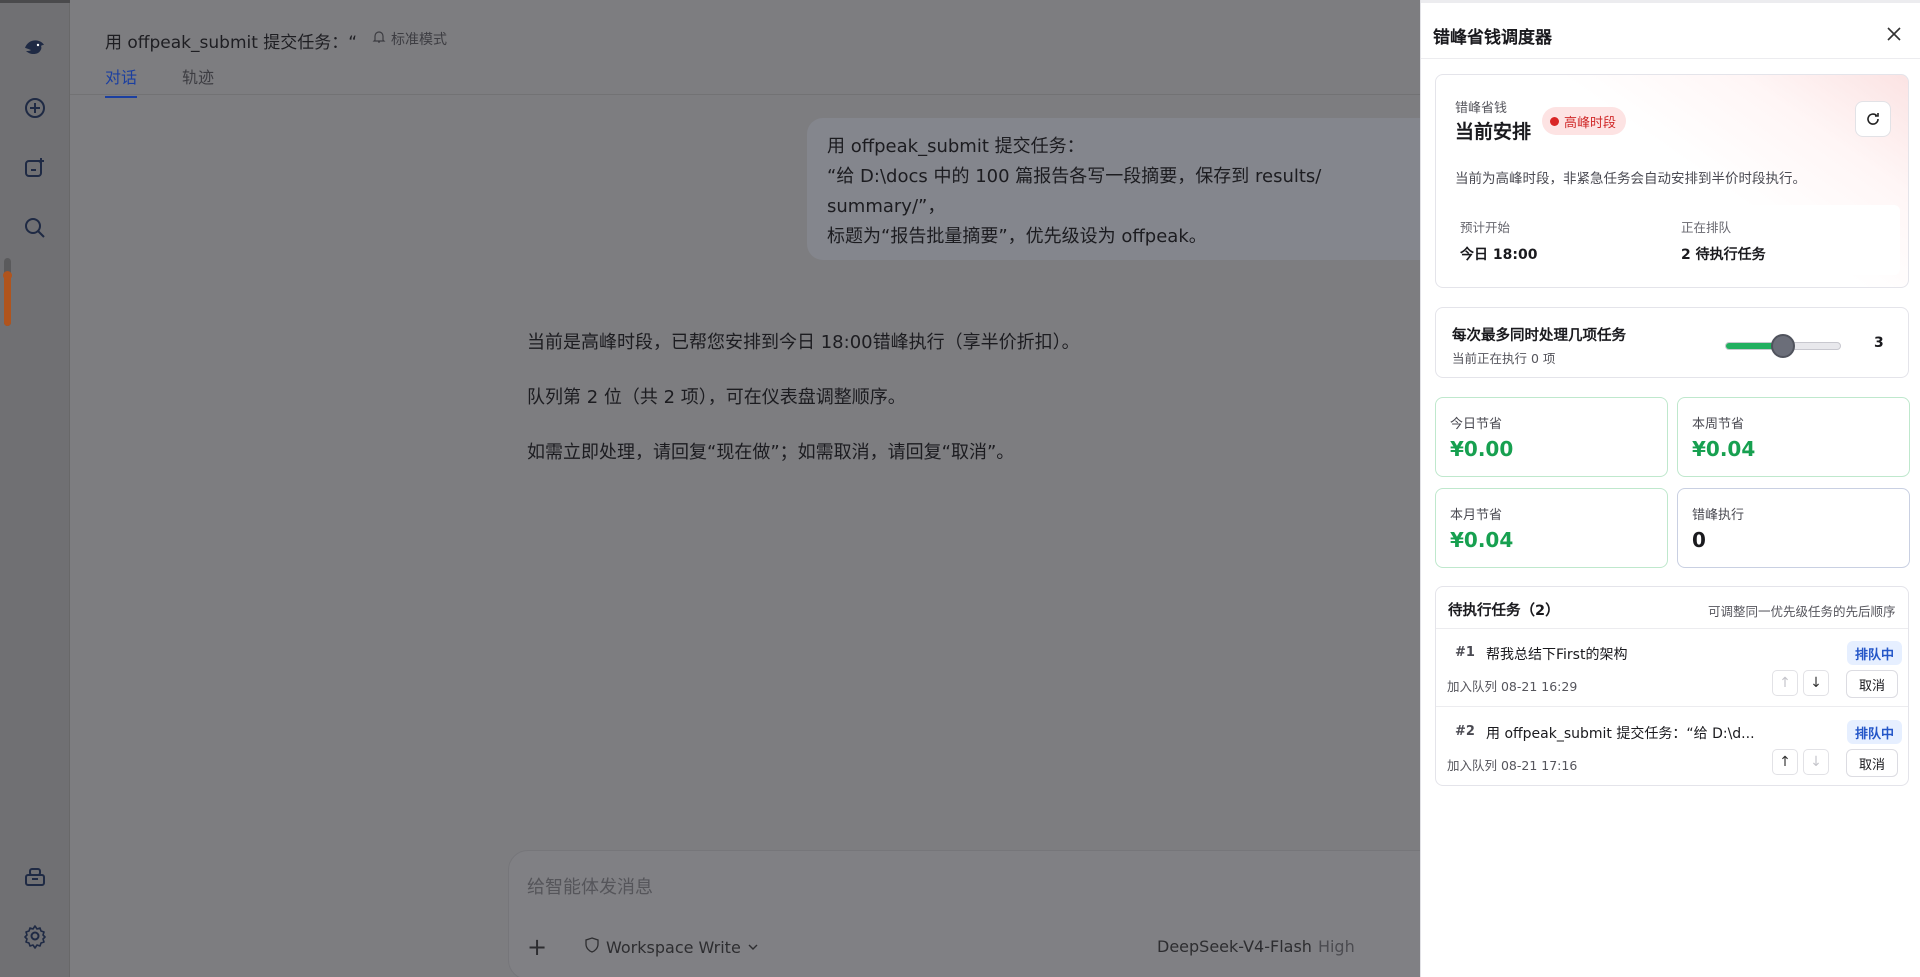  What do you see at coordinates (716, 397) in the screenshot?
I see `assistant-paragraph: 队列第 2 位（共 2 项），可在仪表盘调整顺序。` at bounding box center [716, 397].